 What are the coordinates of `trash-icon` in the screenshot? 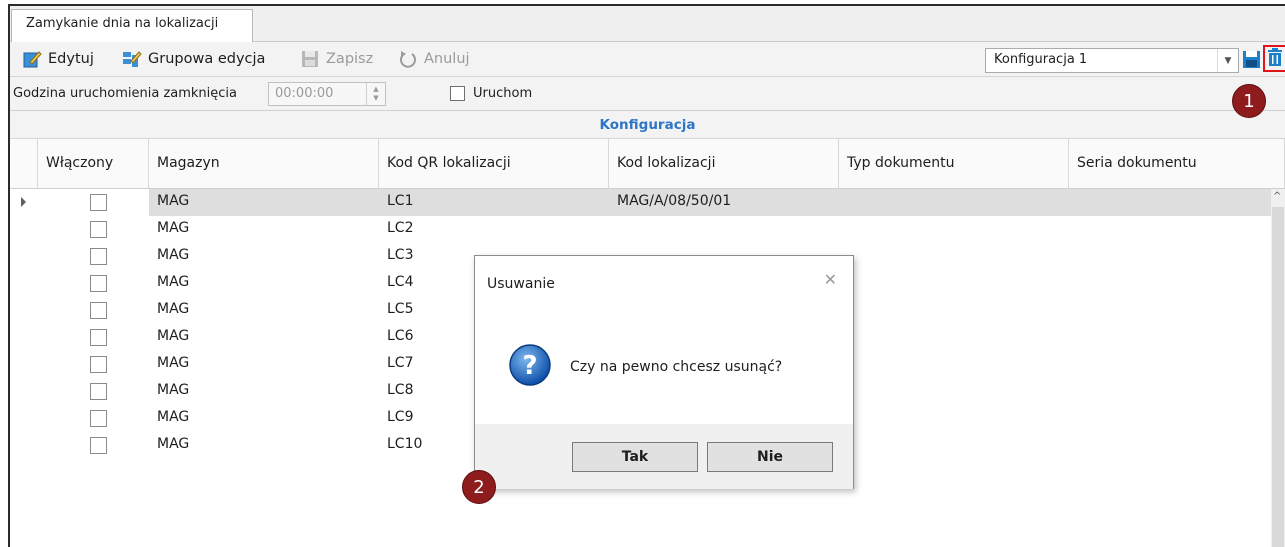 It's located at (1275, 58).